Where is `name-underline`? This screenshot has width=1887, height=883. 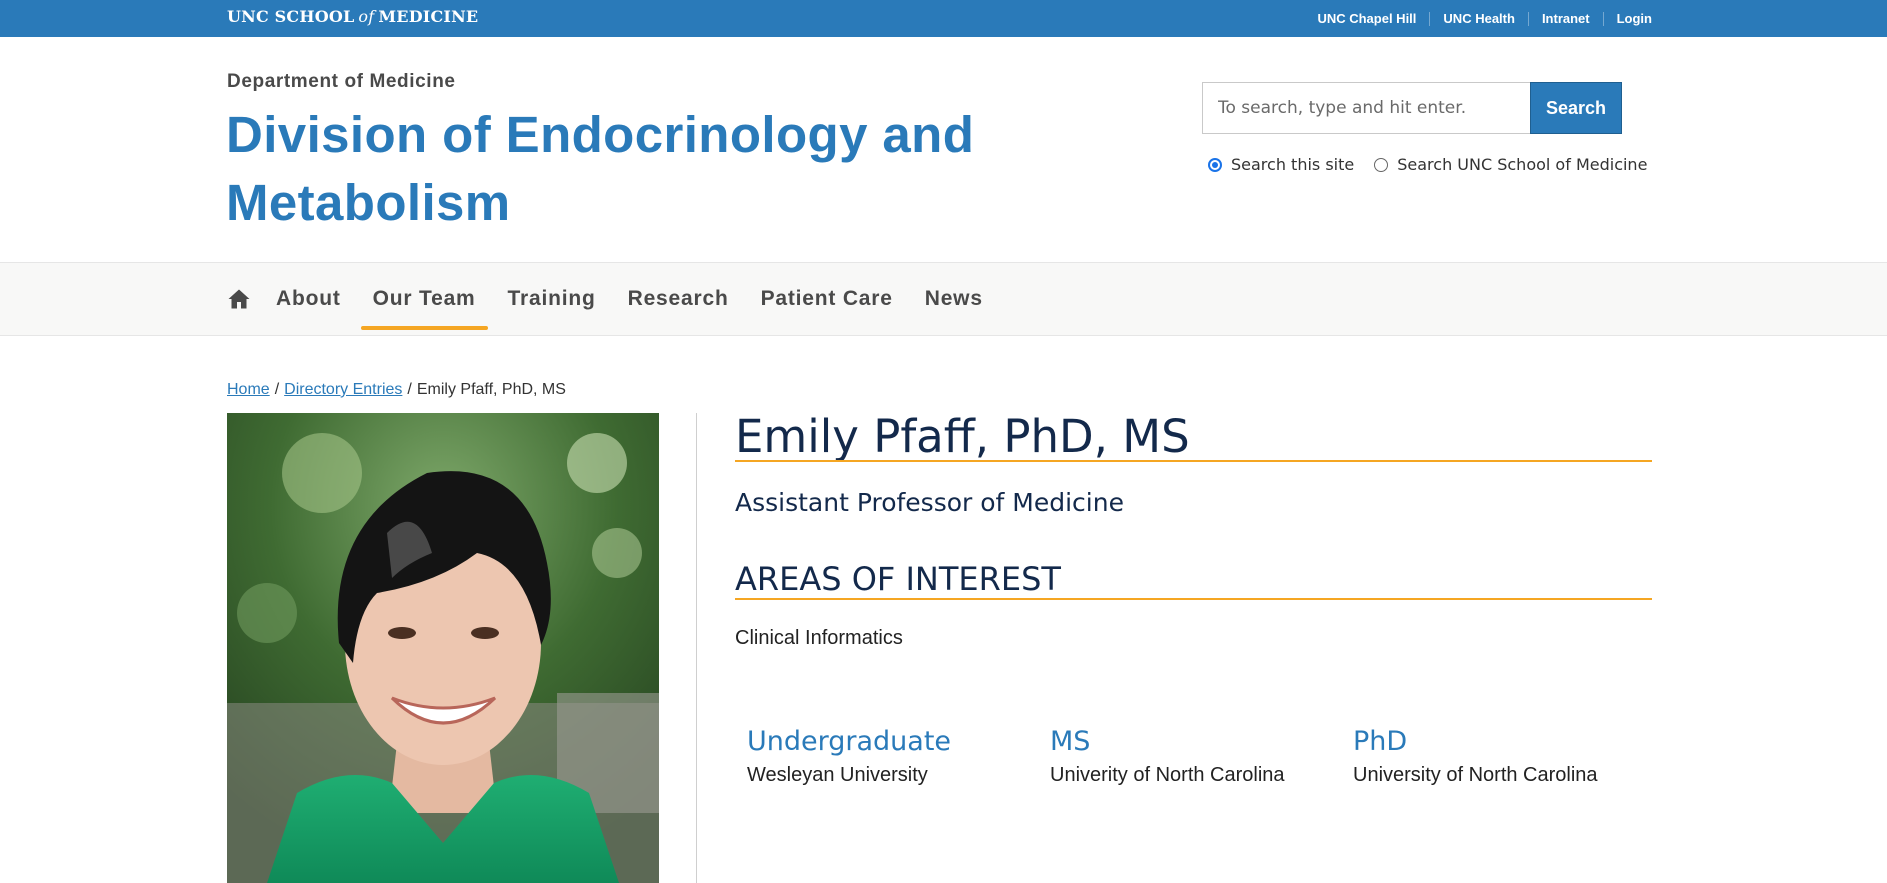 name-underline is located at coordinates (1193, 461).